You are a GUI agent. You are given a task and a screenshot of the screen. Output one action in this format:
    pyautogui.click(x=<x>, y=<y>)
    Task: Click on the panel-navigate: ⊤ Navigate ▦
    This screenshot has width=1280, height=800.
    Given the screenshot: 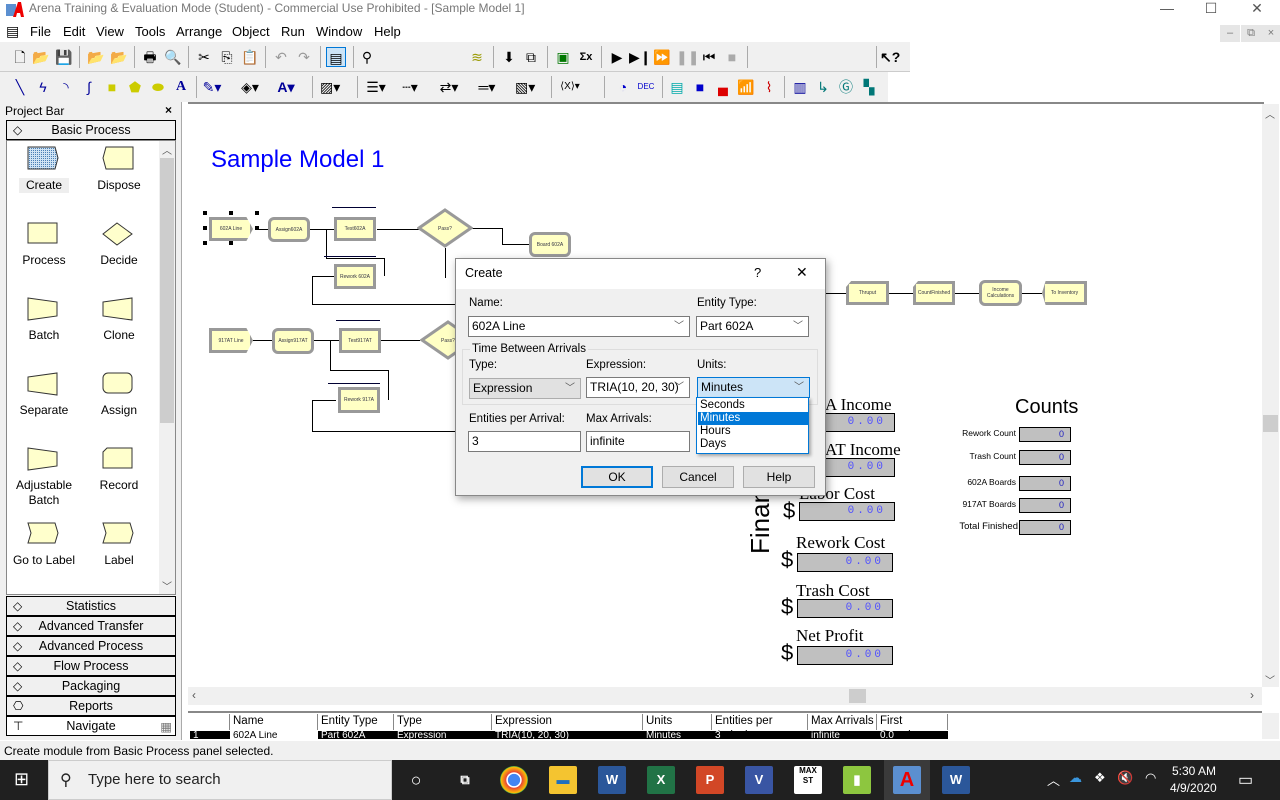 What is the action you would take?
    pyautogui.click(x=91, y=726)
    